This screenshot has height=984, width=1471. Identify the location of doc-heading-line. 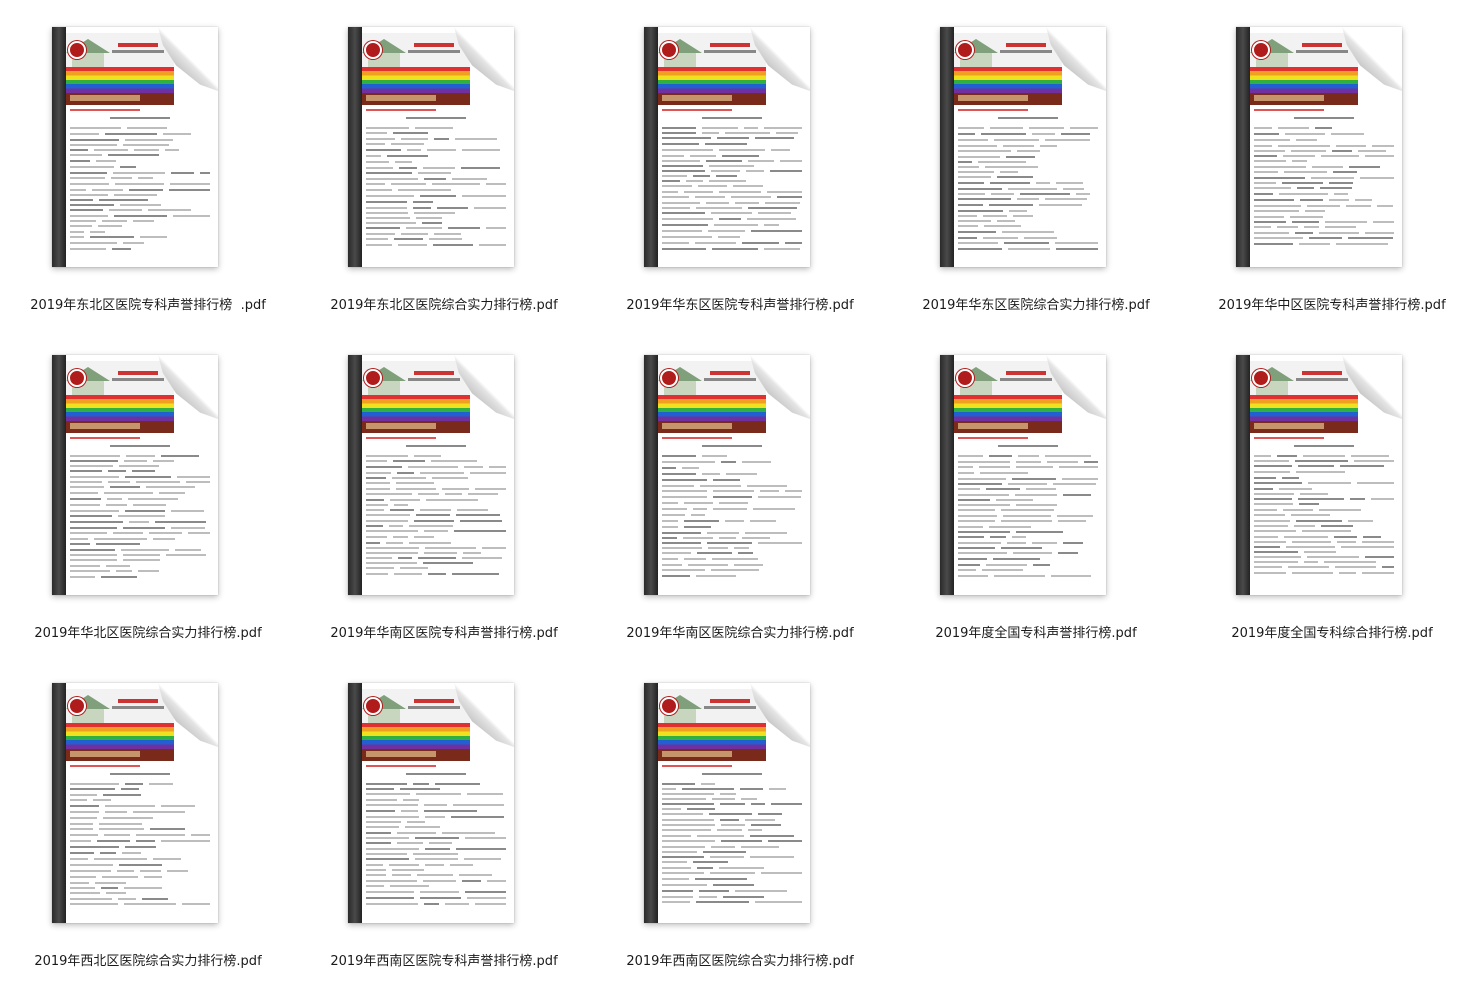
(1028, 446).